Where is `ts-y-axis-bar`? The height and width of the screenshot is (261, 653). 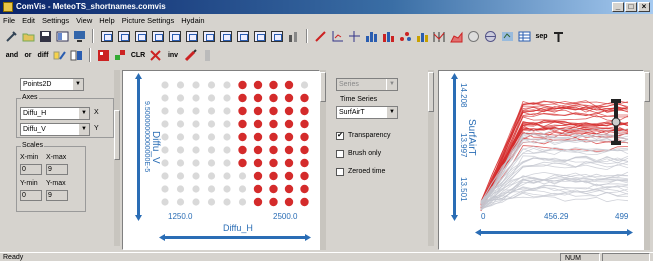 ts-y-axis-bar is located at coordinates (454, 147).